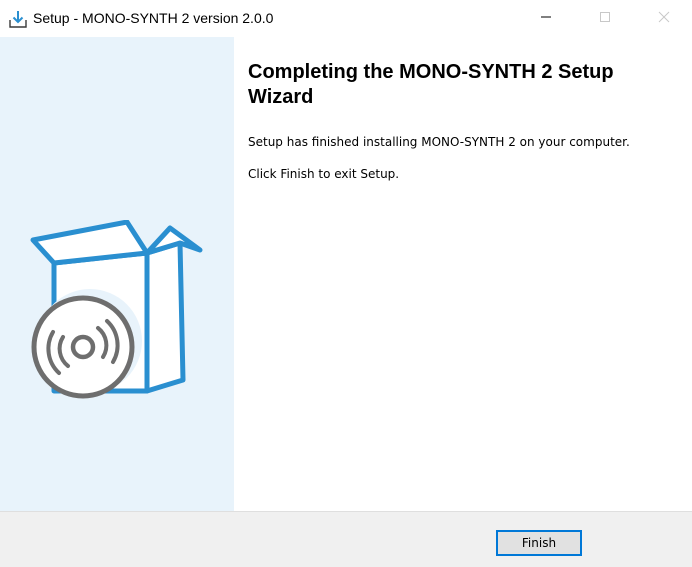 This screenshot has width=692, height=567. I want to click on maximize-icon, so click(605, 19).